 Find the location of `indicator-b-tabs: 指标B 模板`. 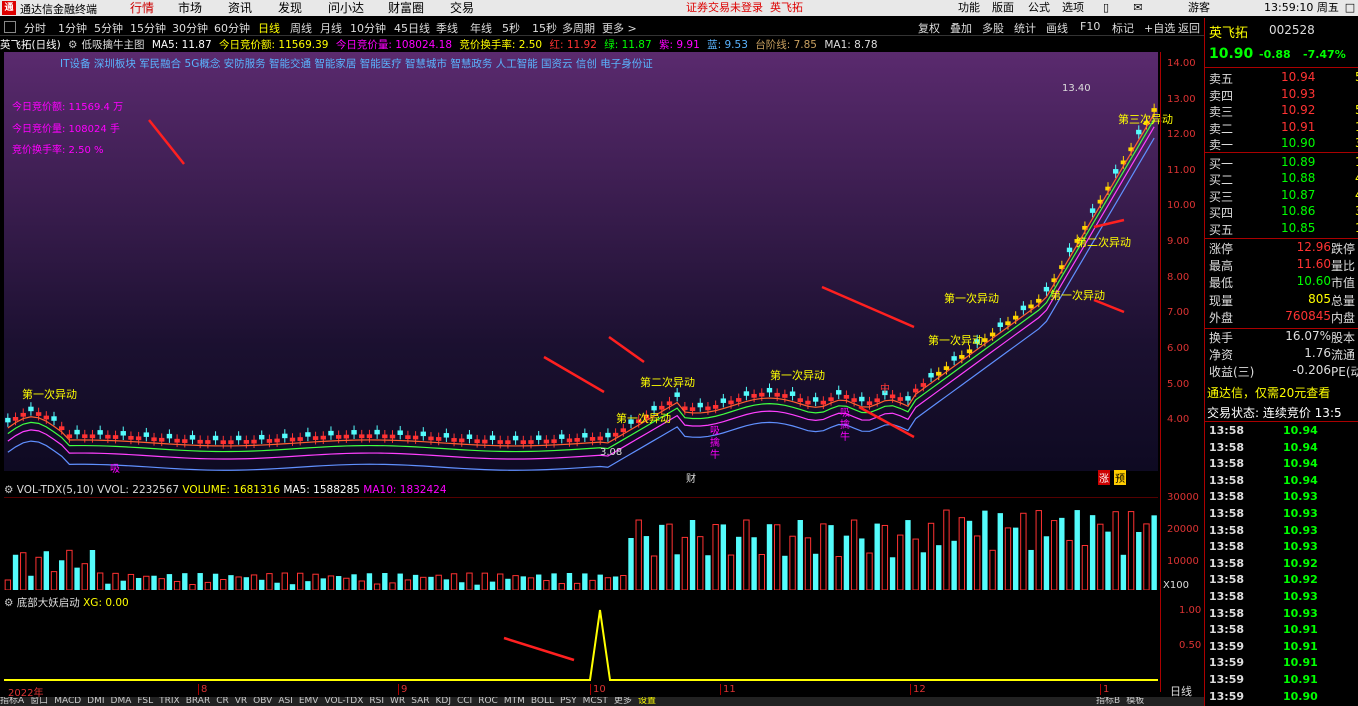

indicator-b-tabs: 指标B 模板 is located at coordinates (1123, 701).